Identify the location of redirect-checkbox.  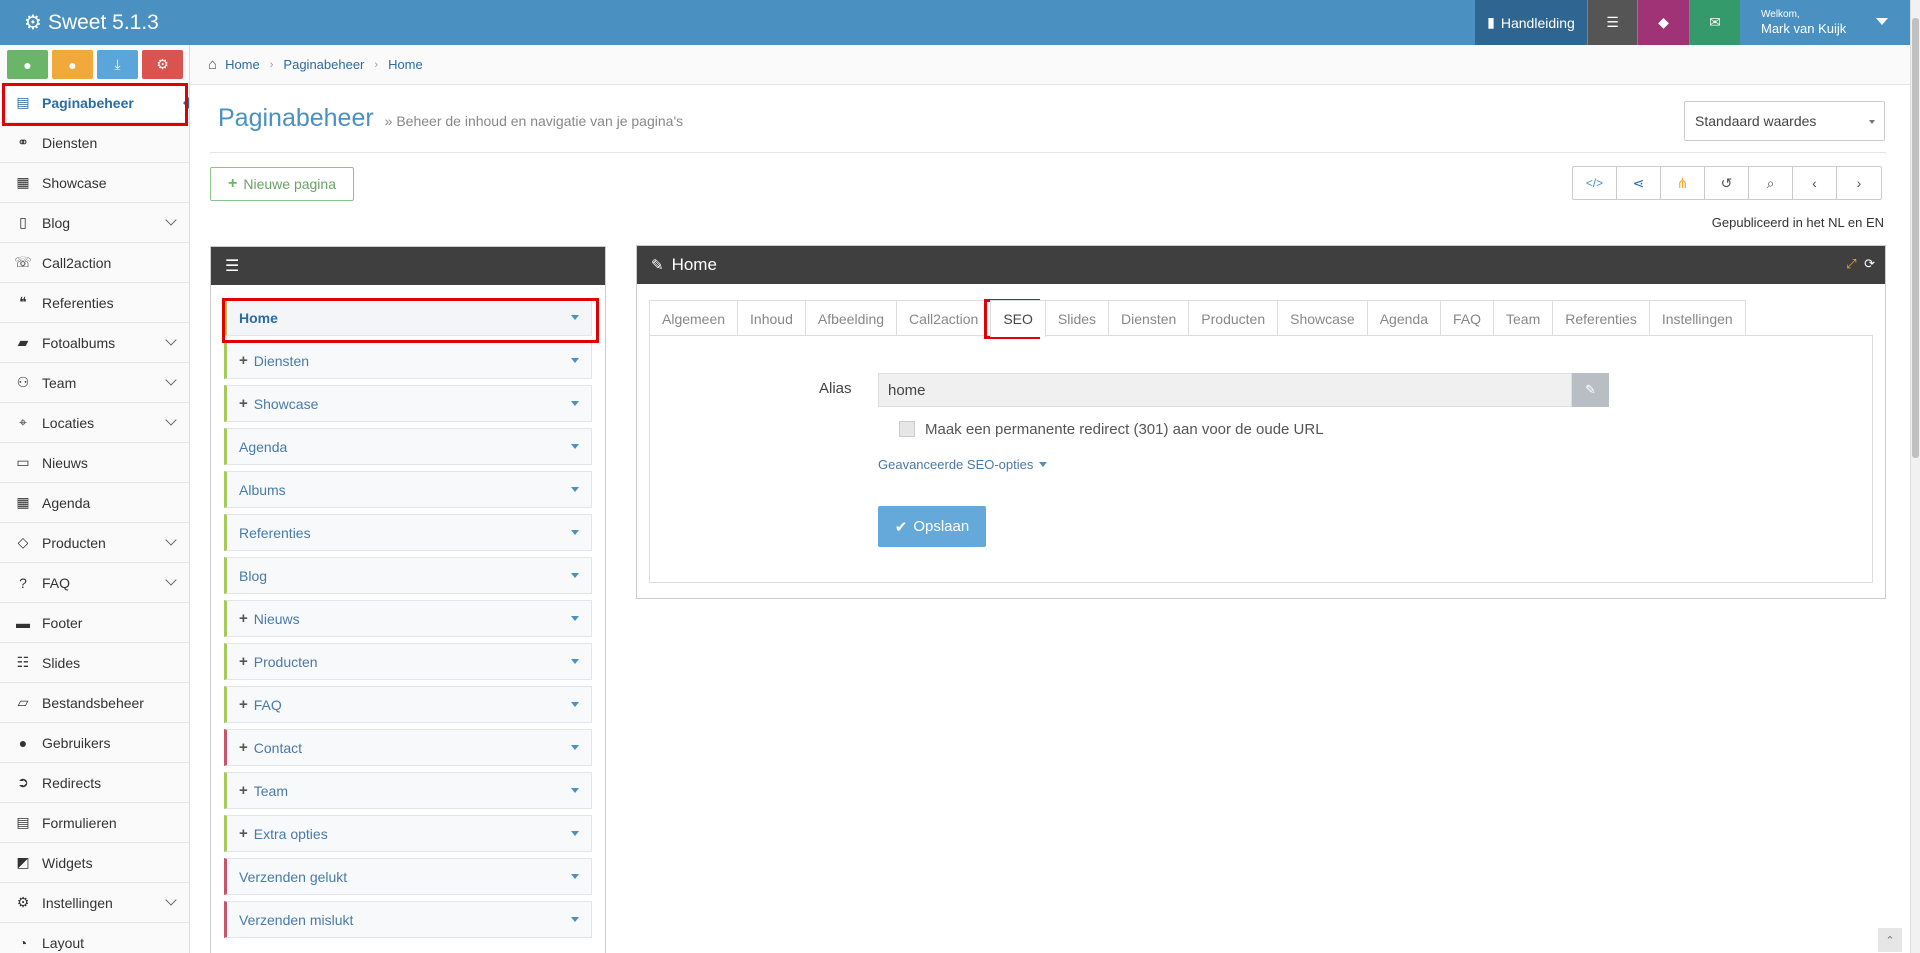
(907, 429).